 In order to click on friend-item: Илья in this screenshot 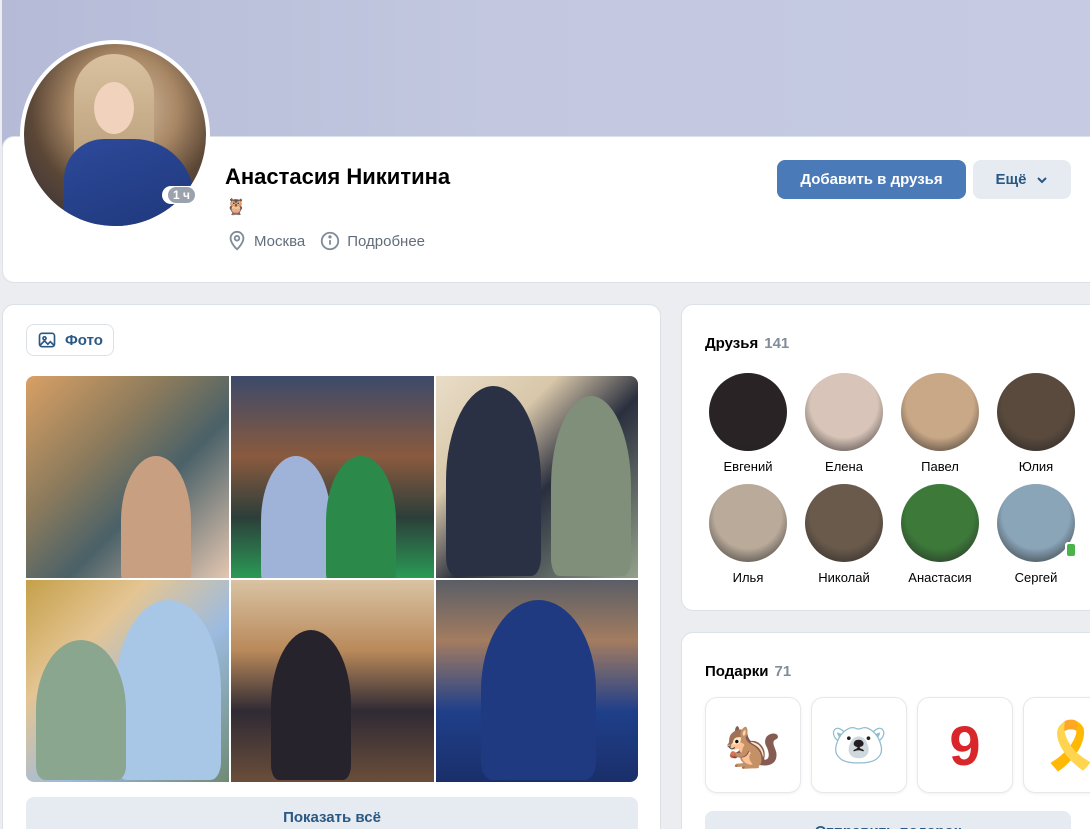, I will do `click(748, 534)`.